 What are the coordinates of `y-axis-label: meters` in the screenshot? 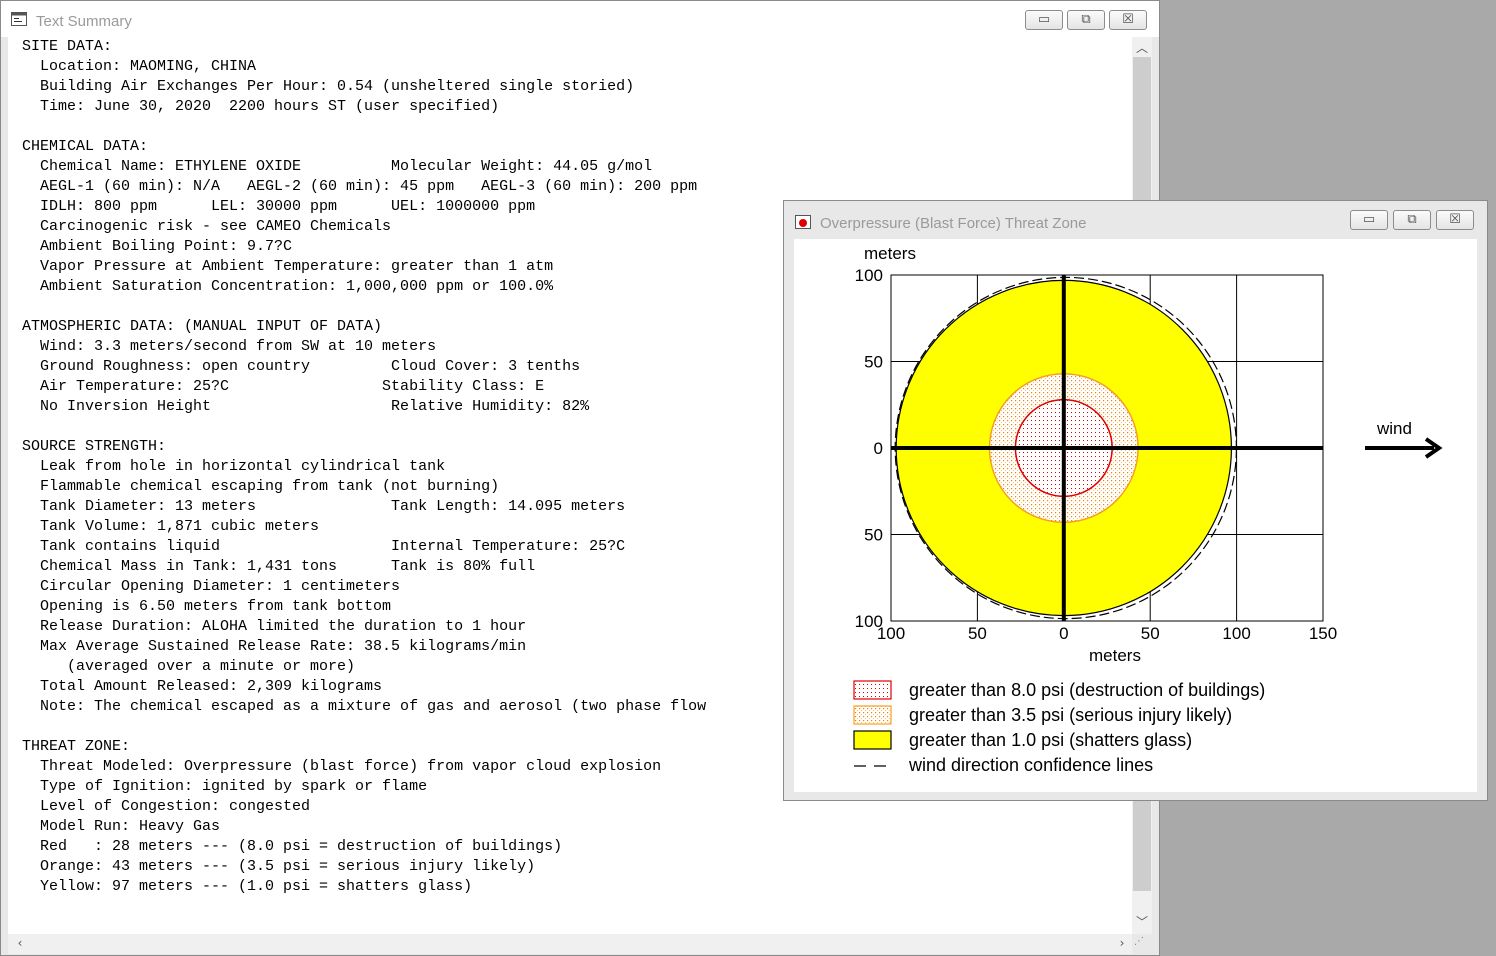 It's located at (890, 253).